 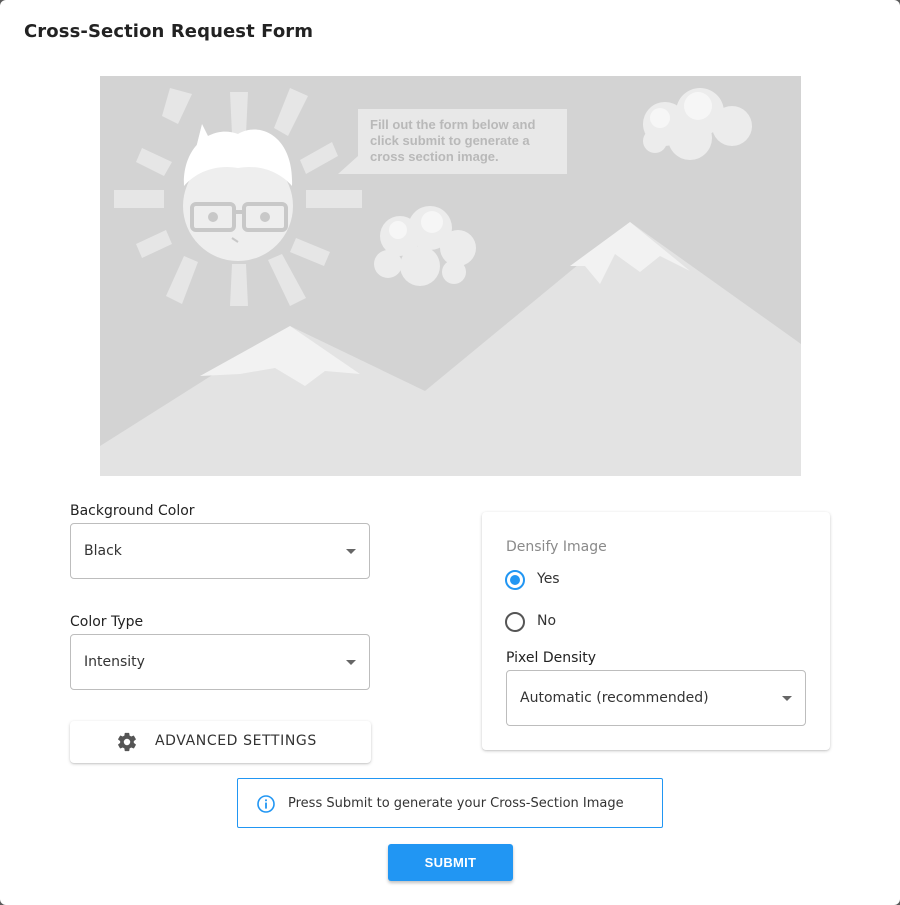 I want to click on callout-line: Fill out the form below and, so click(x=453, y=124).